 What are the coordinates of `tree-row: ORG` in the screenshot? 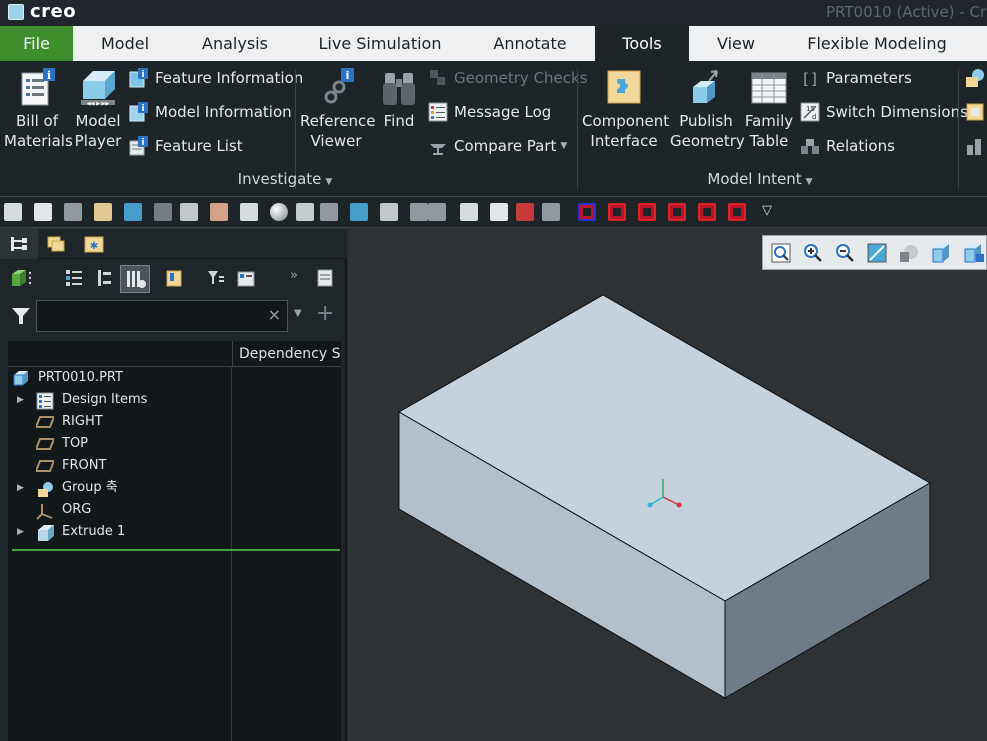 It's located at (120, 510).